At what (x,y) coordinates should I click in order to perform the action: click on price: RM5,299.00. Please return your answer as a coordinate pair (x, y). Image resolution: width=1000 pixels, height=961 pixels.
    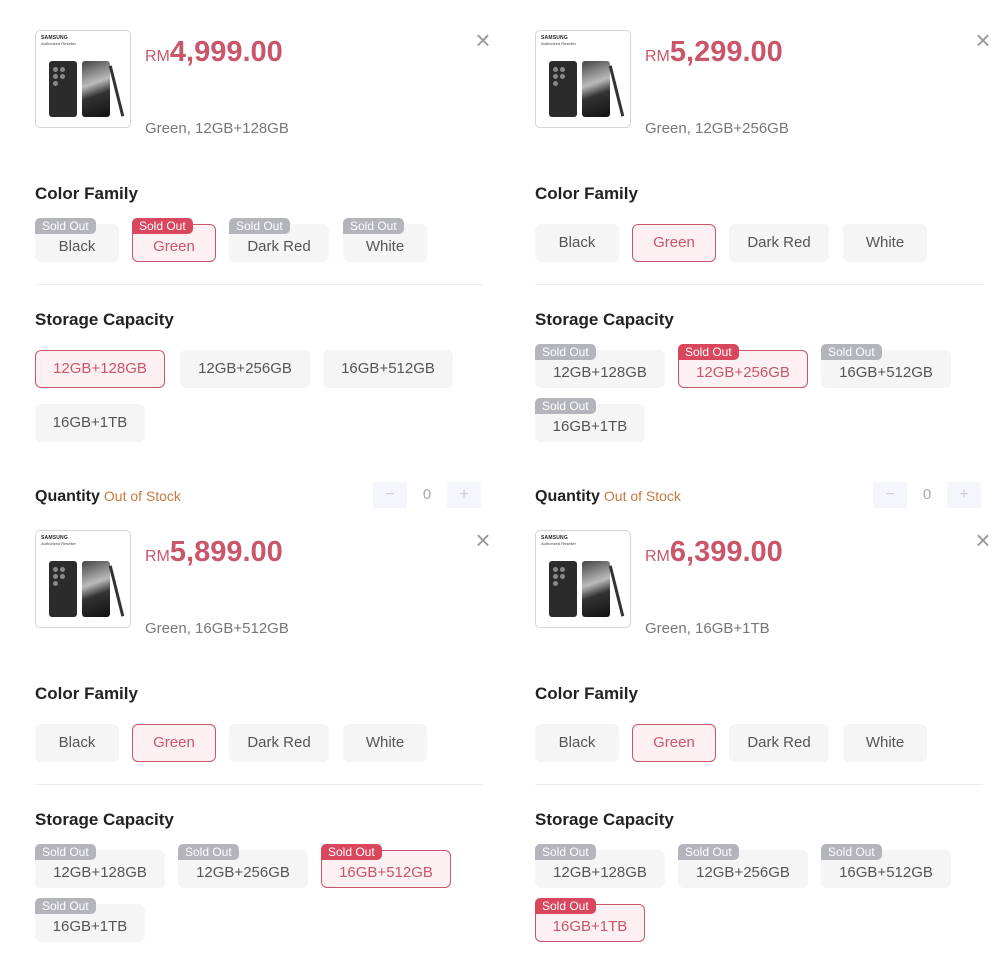
    Looking at the image, I should click on (714, 54).